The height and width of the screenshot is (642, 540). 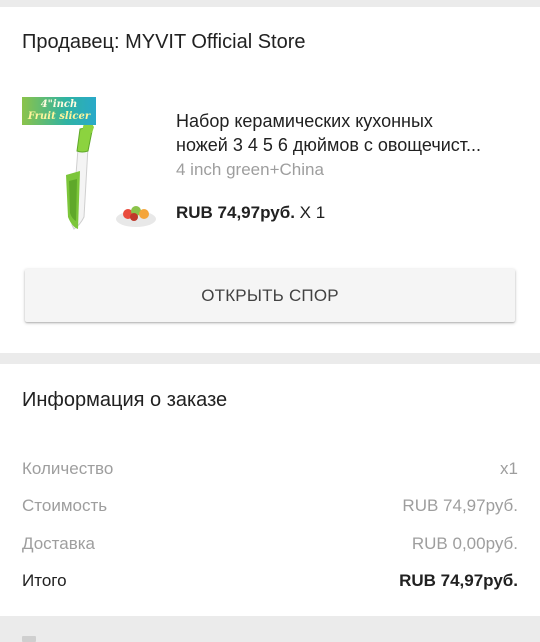 I want to click on order-info-title: Информация о заказе, so click(x=125, y=400).